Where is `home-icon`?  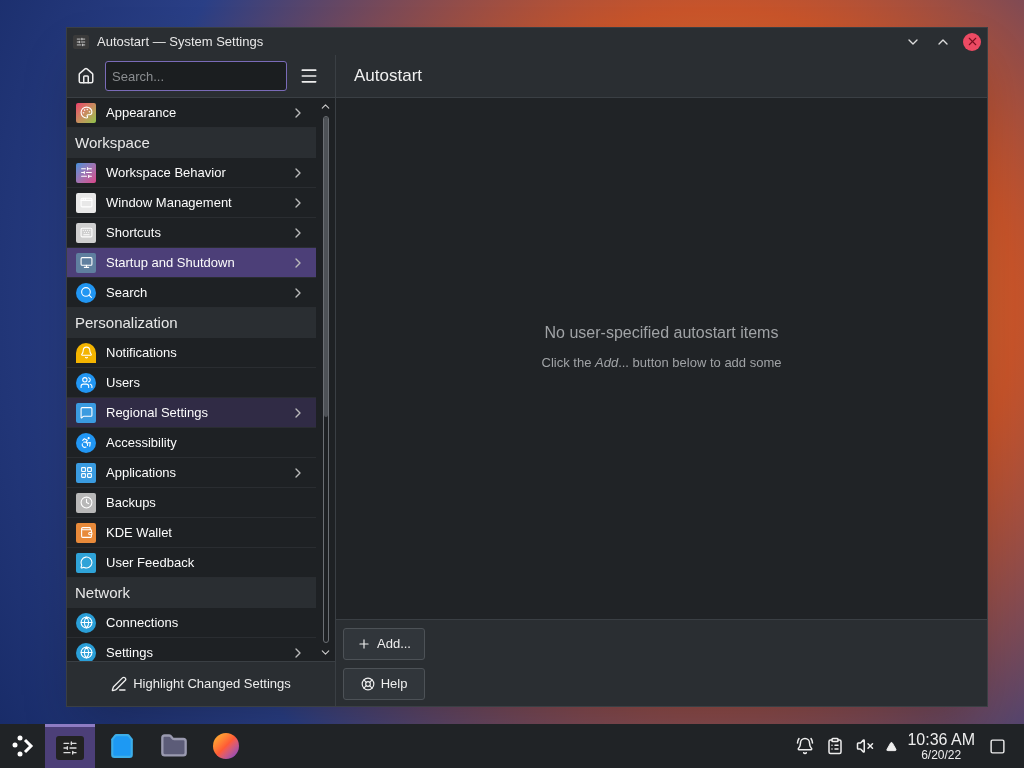
home-icon is located at coordinates (86, 76).